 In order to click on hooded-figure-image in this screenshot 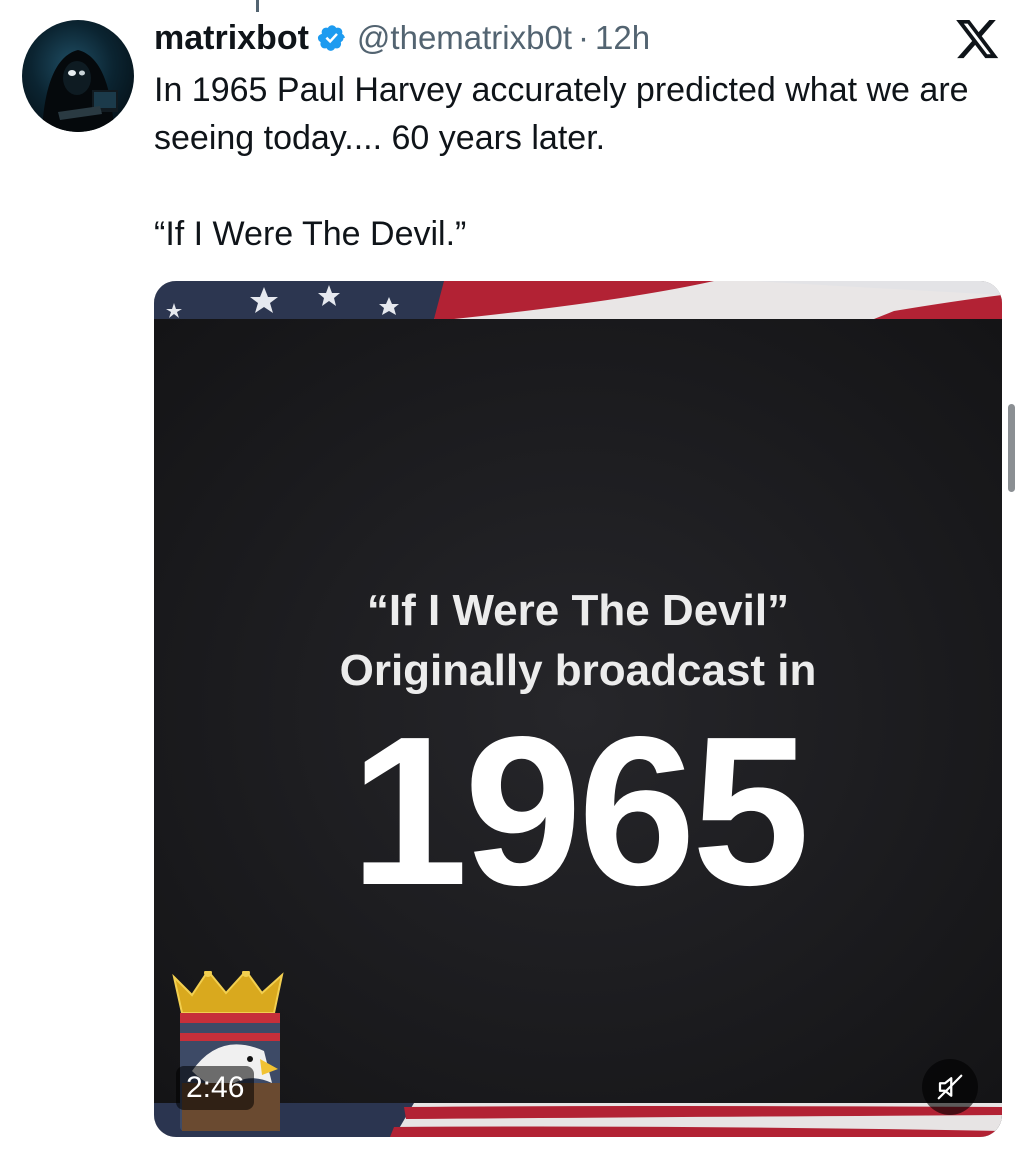, I will do `click(80, 91)`.